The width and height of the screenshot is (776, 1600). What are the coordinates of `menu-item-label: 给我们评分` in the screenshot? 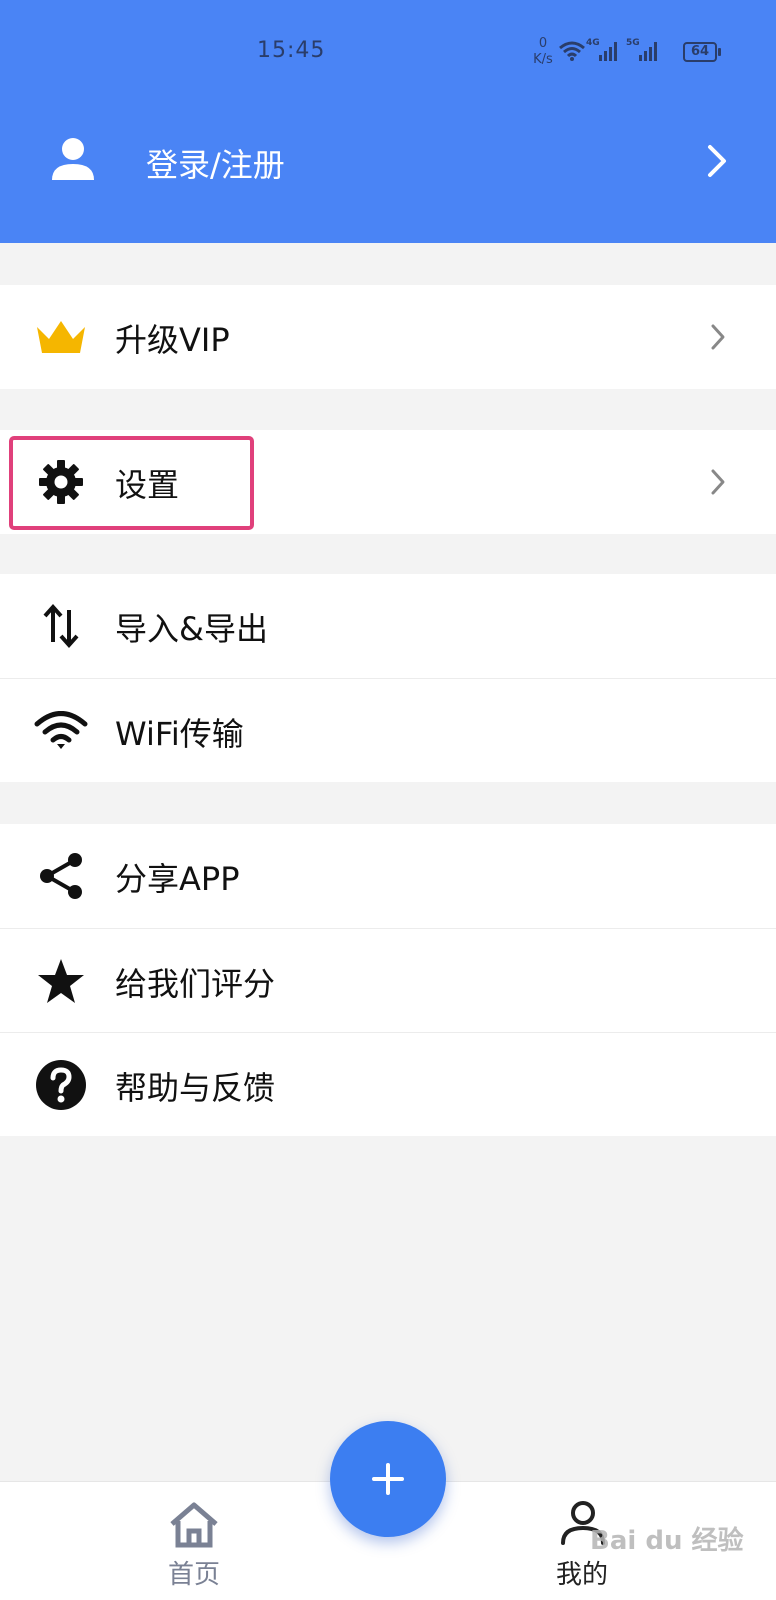 It's located at (195, 984).